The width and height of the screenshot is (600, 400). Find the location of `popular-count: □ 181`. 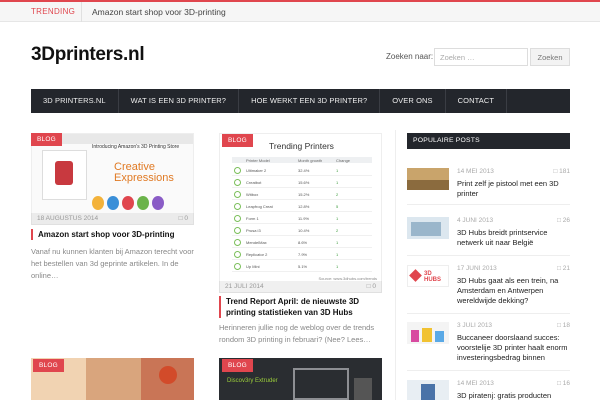

popular-count: □ 181 is located at coordinates (561, 171).